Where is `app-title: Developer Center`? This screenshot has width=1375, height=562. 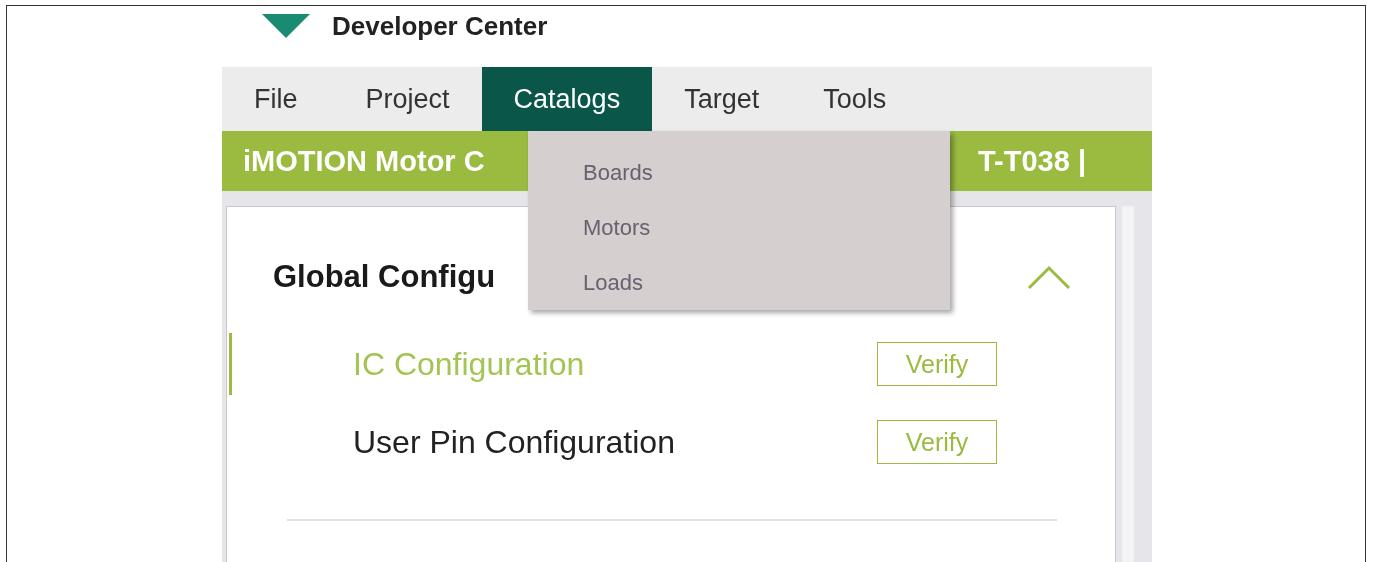 app-title: Developer Center is located at coordinates (440, 26).